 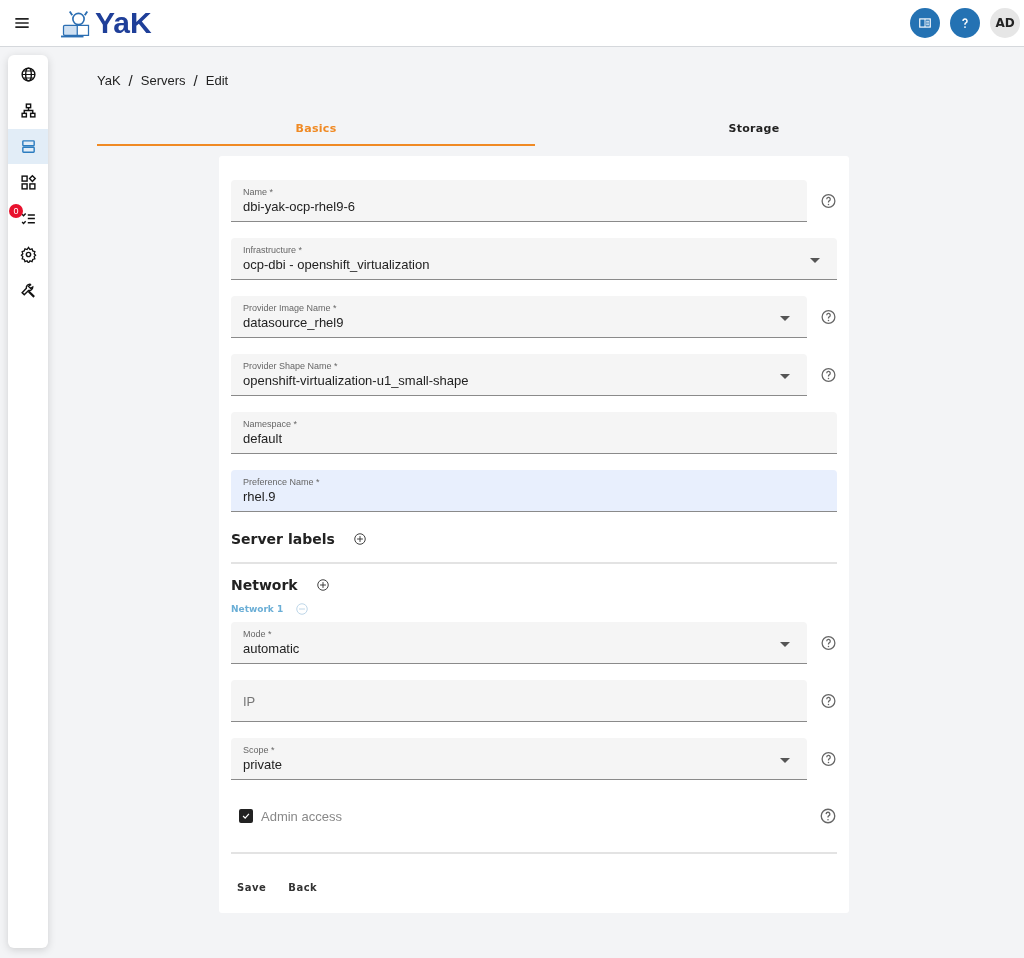 I want to click on section-title: Network, so click(x=264, y=585).